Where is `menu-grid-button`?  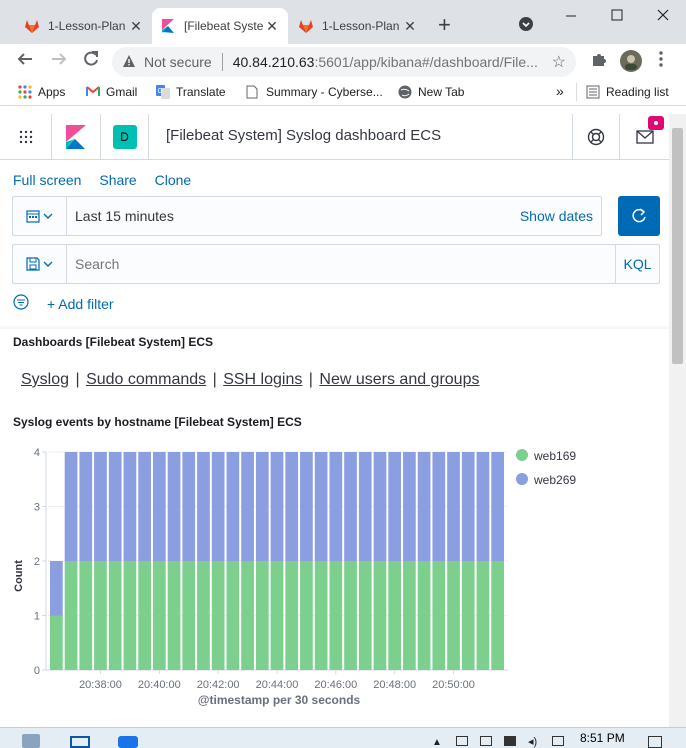
menu-grid-button is located at coordinates (26, 137).